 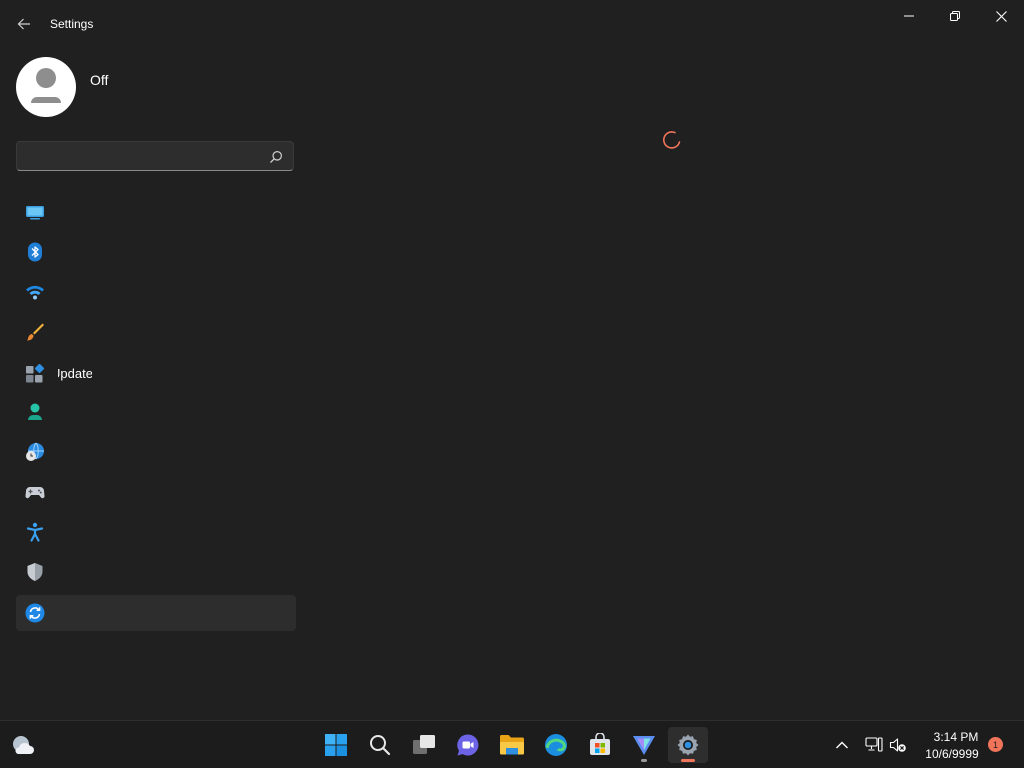 I want to click on edge-icon, so click(x=556, y=745).